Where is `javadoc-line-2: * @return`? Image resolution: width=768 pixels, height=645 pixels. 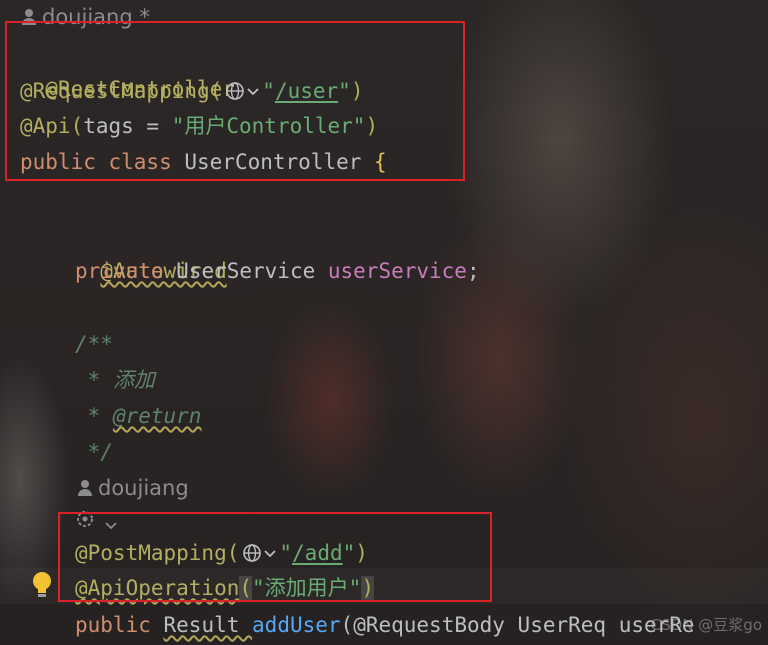
javadoc-line-2: * @return is located at coordinates (138, 416).